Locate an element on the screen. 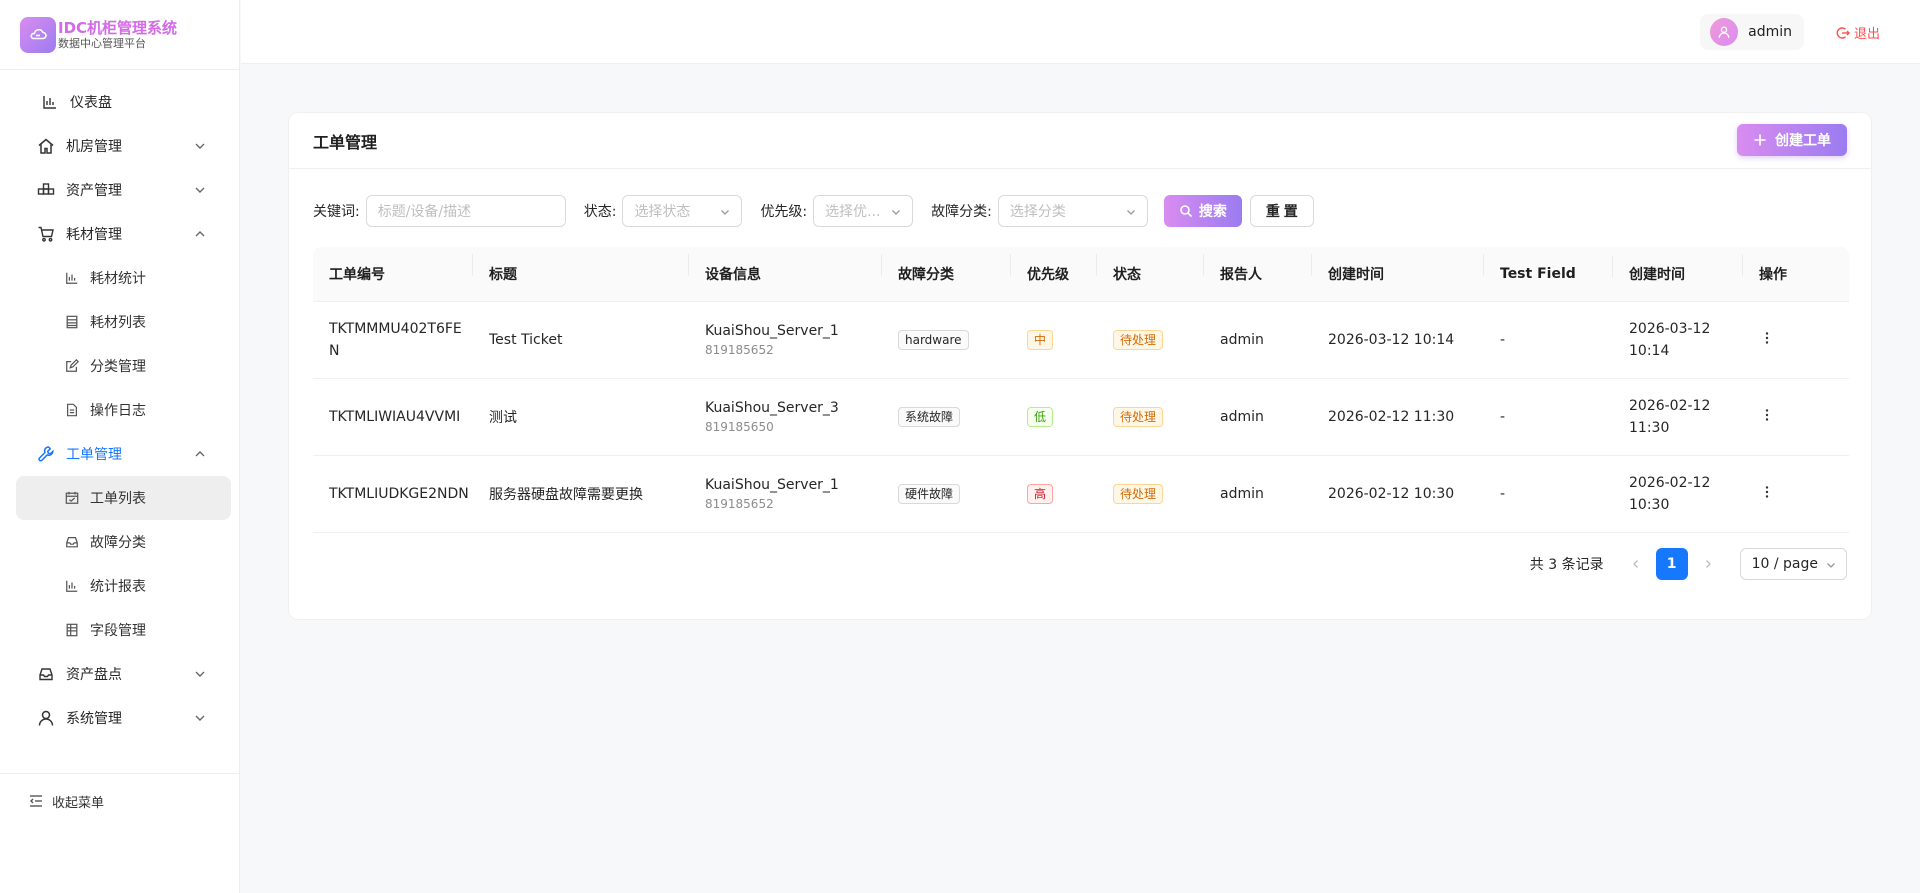 The image size is (1920, 893). logout-button: 退出 is located at coordinates (1858, 32).